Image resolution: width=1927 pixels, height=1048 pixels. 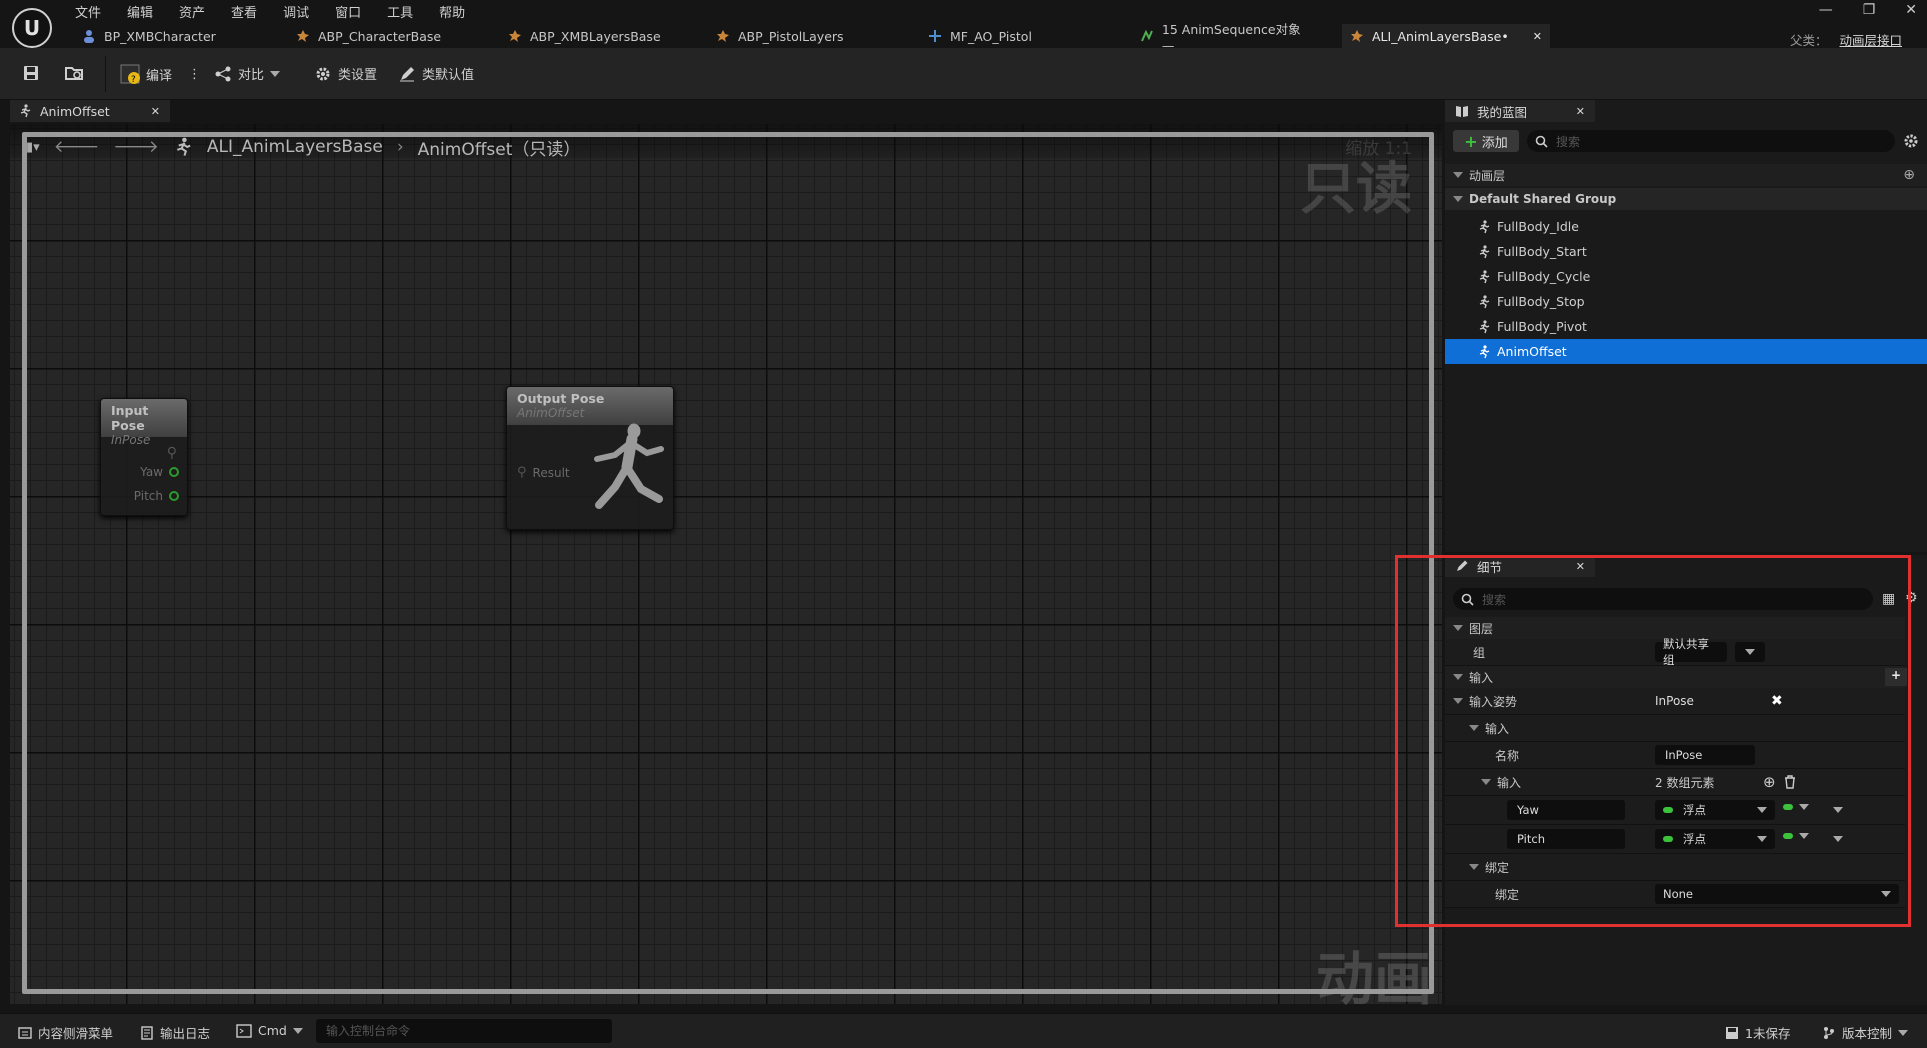 What do you see at coordinates (345, 73) in the screenshot?
I see `class-settings-button: 类设置` at bounding box center [345, 73].